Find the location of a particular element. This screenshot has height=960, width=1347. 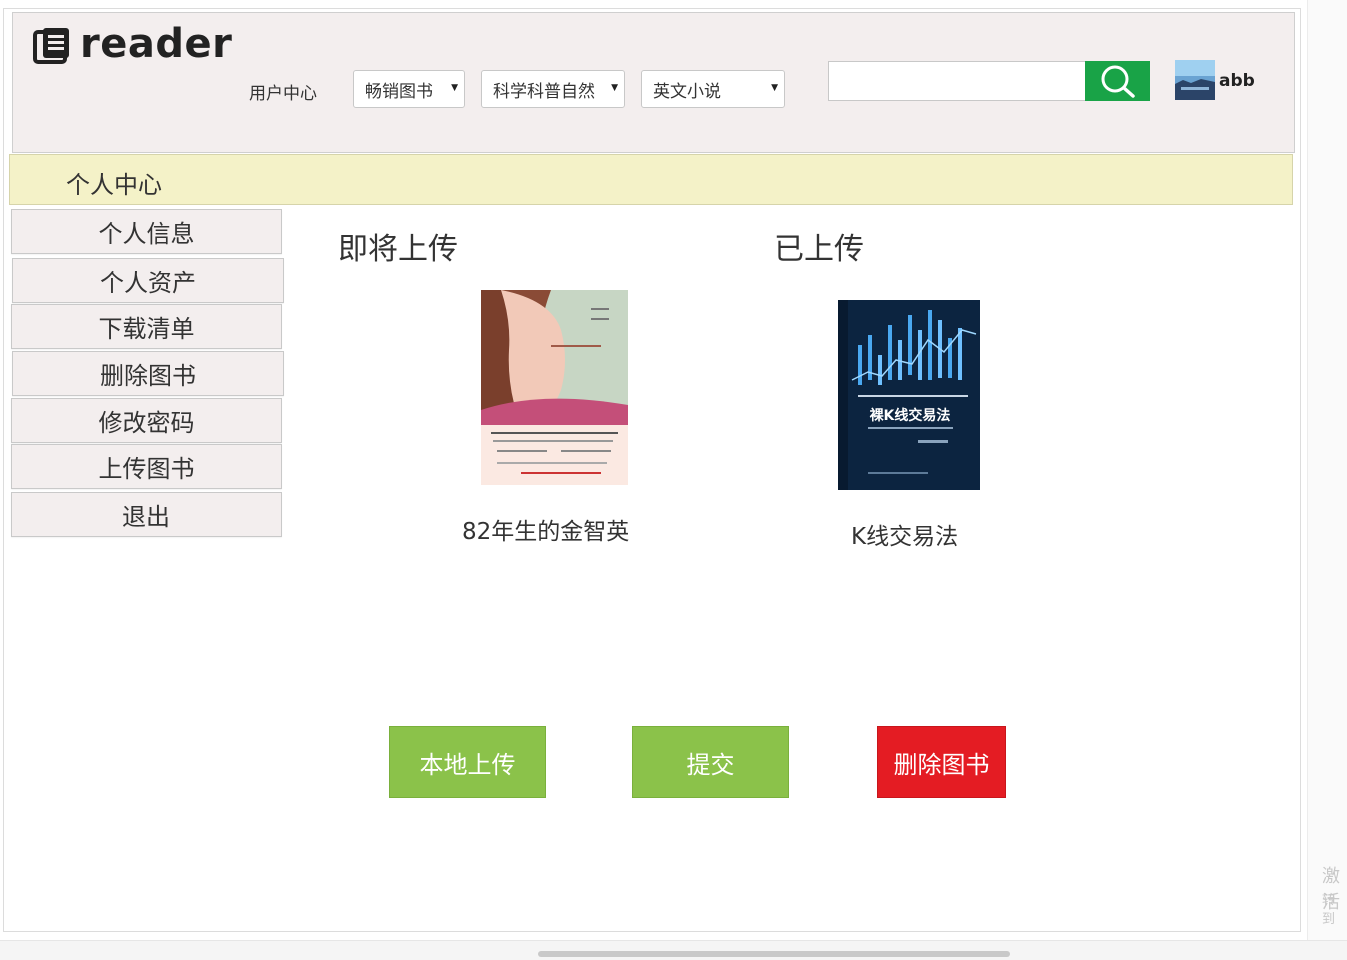

local-upload-label: 本地上传 is located at coordinates (467, 764).